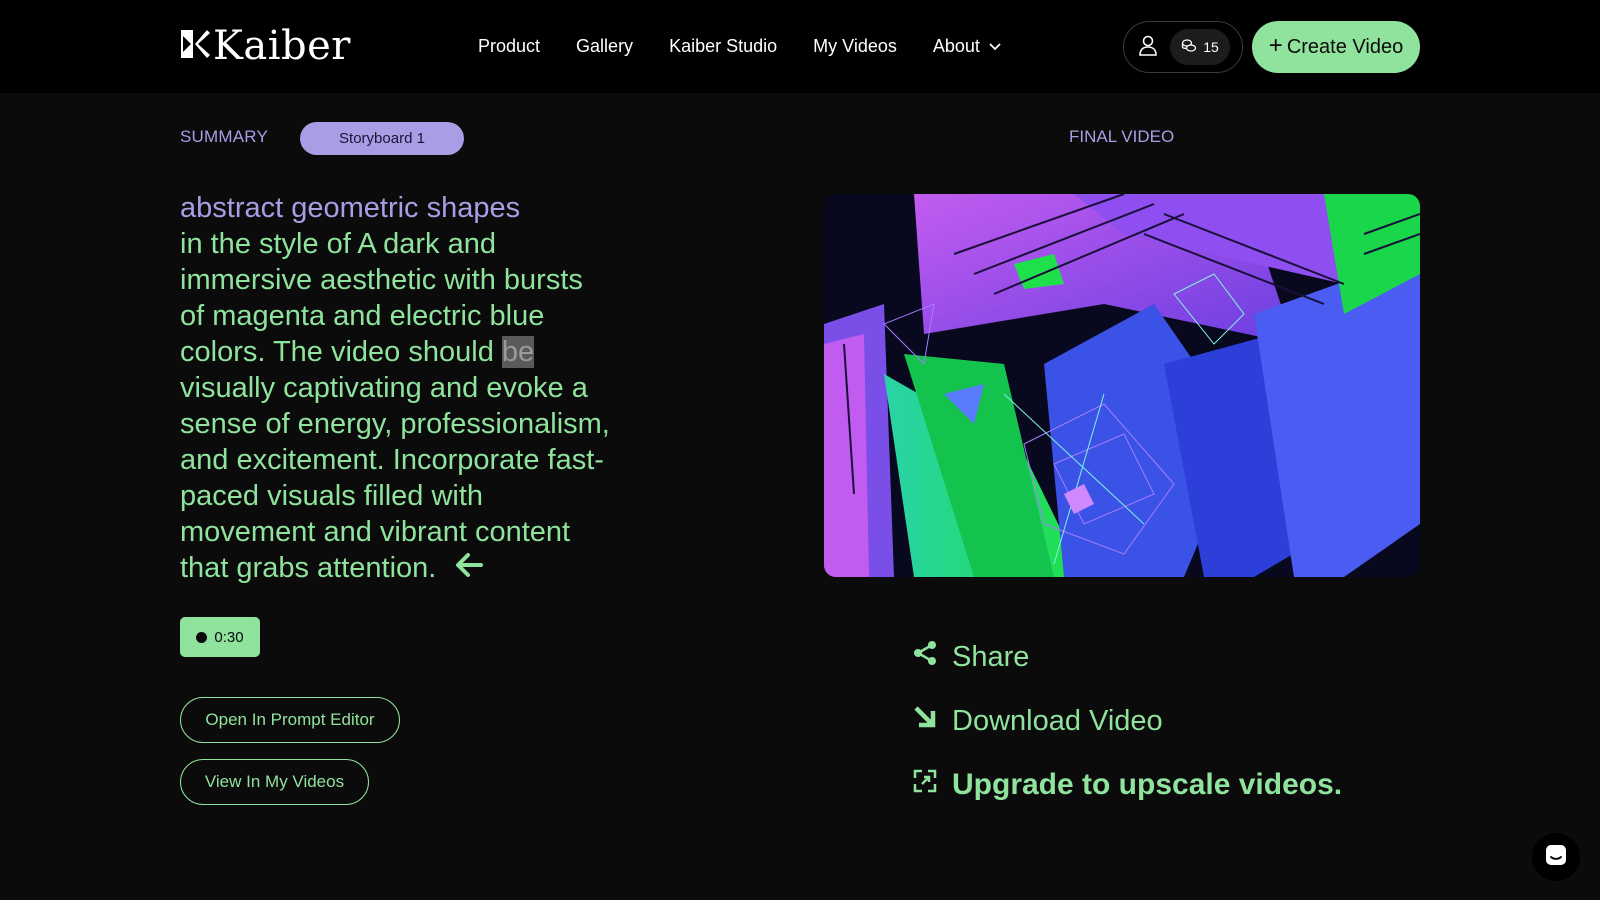  I want to click on open-prompt-editor-button: Open In Prompt Editor, so click(290, 720).